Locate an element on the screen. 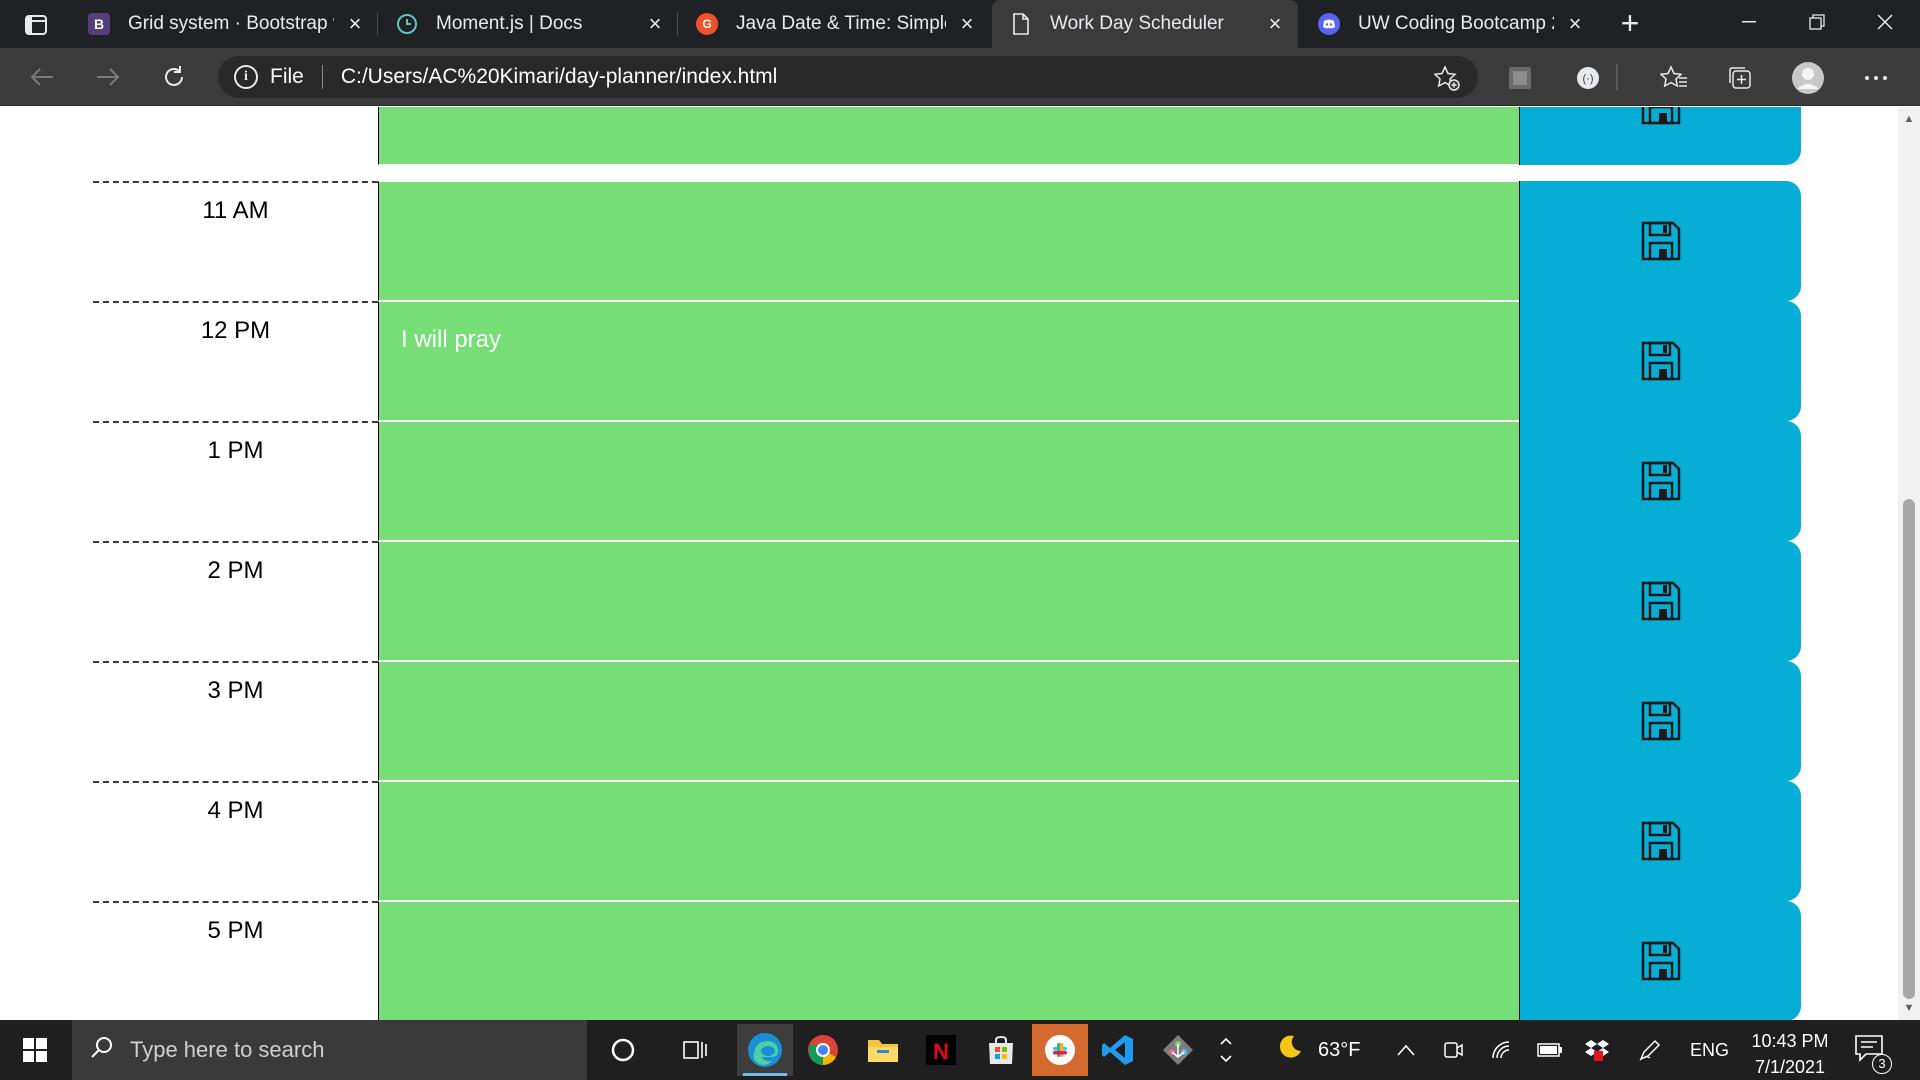 This screenshot has width=1920, height=1080. slack-icon is located at coordinates (1060, 1050).